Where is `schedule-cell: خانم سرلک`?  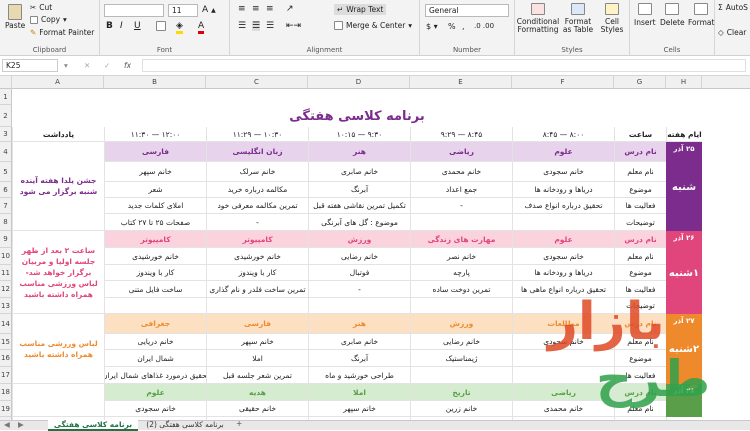 schedule-cell: خانم سرلک is located at coordinates (257, 172).